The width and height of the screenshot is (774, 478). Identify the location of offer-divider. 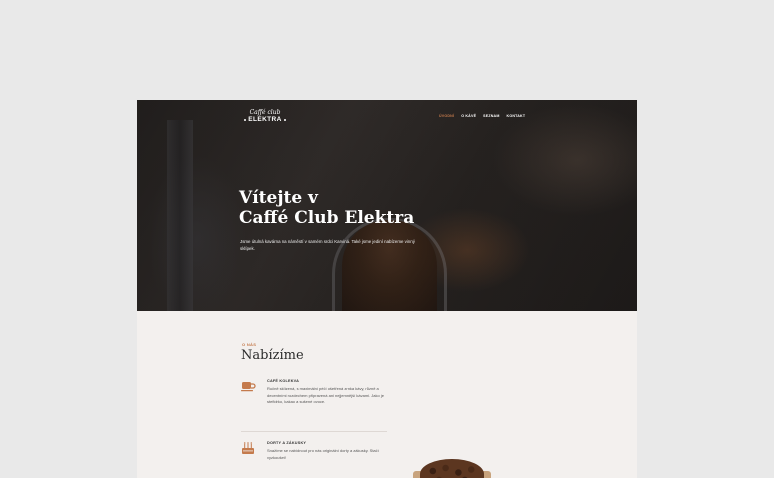
(314, 431).